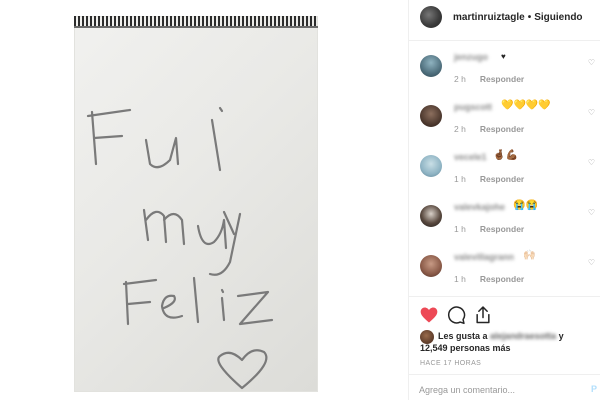  What do you see at coordinates (558, 17) in the screenshot?
I see `follow-status: Siguiendo` at bounding box center [558, 17].